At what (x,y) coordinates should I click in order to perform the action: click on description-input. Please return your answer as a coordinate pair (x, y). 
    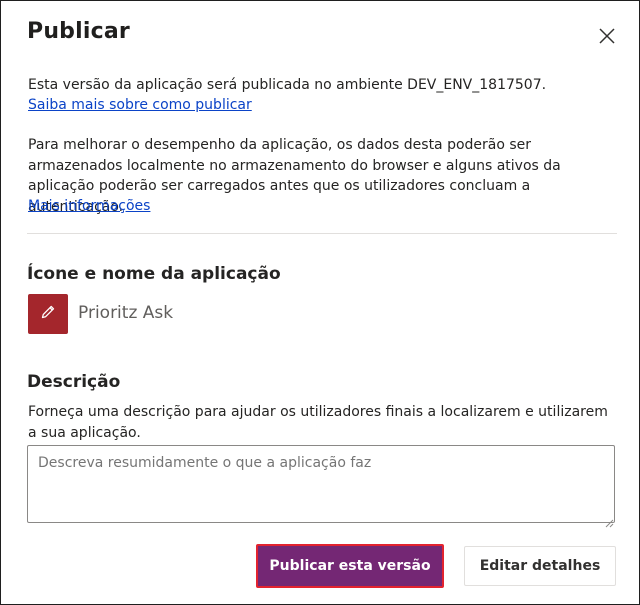
    Looking at the image, I should click on (321, 484).